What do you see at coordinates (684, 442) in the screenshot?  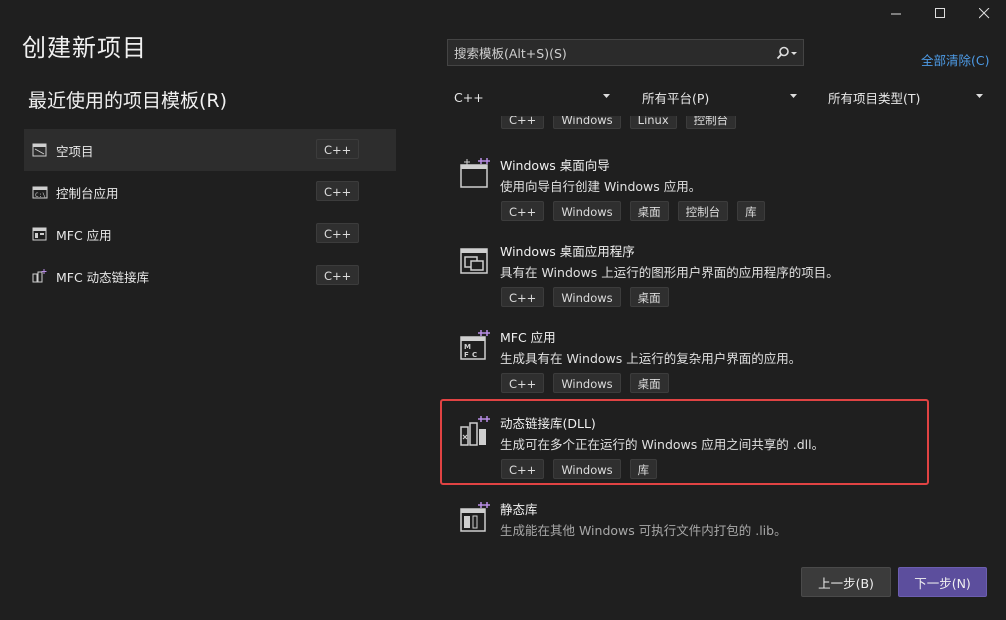 I see `selection-highlight-box` at bounding box center [684, 442].